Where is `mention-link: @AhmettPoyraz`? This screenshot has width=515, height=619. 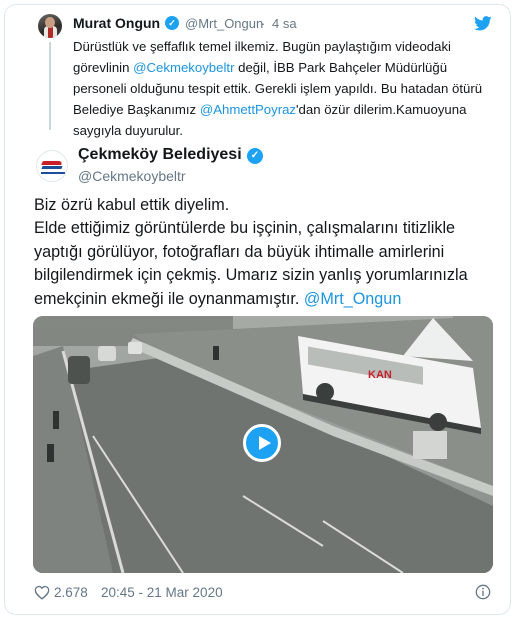 mention-link: @AhmettPoyraz is located at coordinates (248, 109).